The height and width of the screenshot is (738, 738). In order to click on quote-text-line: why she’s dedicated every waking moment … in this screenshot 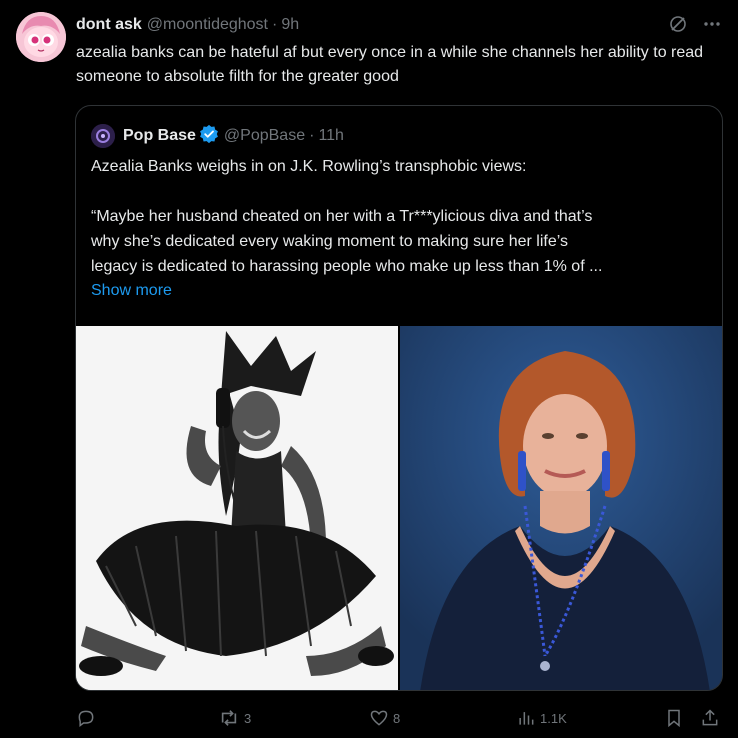, I will do `click(329, 241)`.